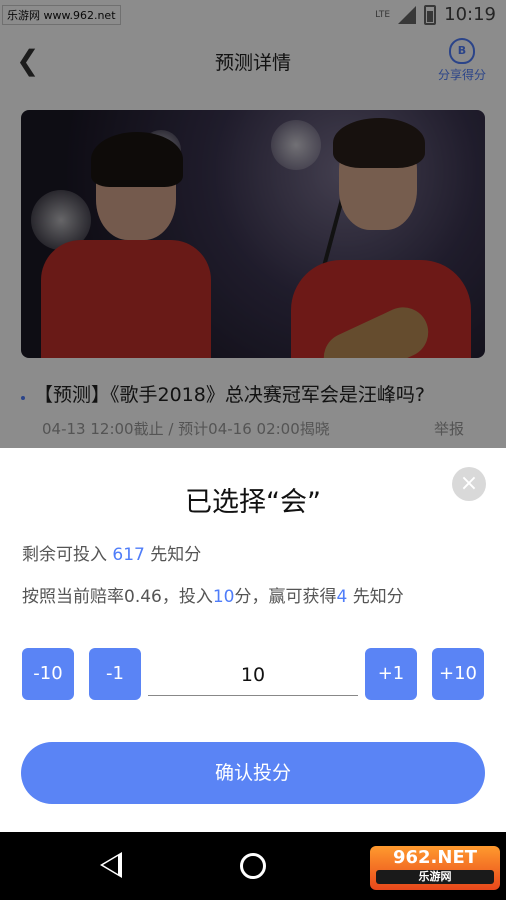 The image size is (506, 900). I want to click on minus-1-button: -1, so click(115, 674).